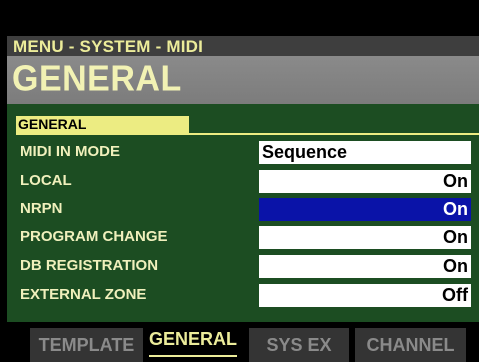  I want to click on tab-bar: TEMPLATE GENERAL SYS EX CHANNEL, so click(243, 342).